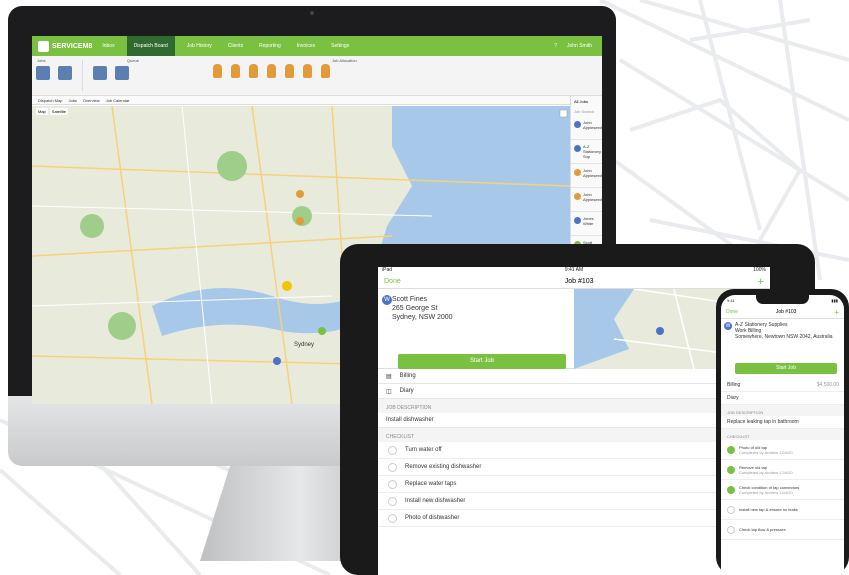  I want to click on nav-inbox: Inbox, so click(108, 46).